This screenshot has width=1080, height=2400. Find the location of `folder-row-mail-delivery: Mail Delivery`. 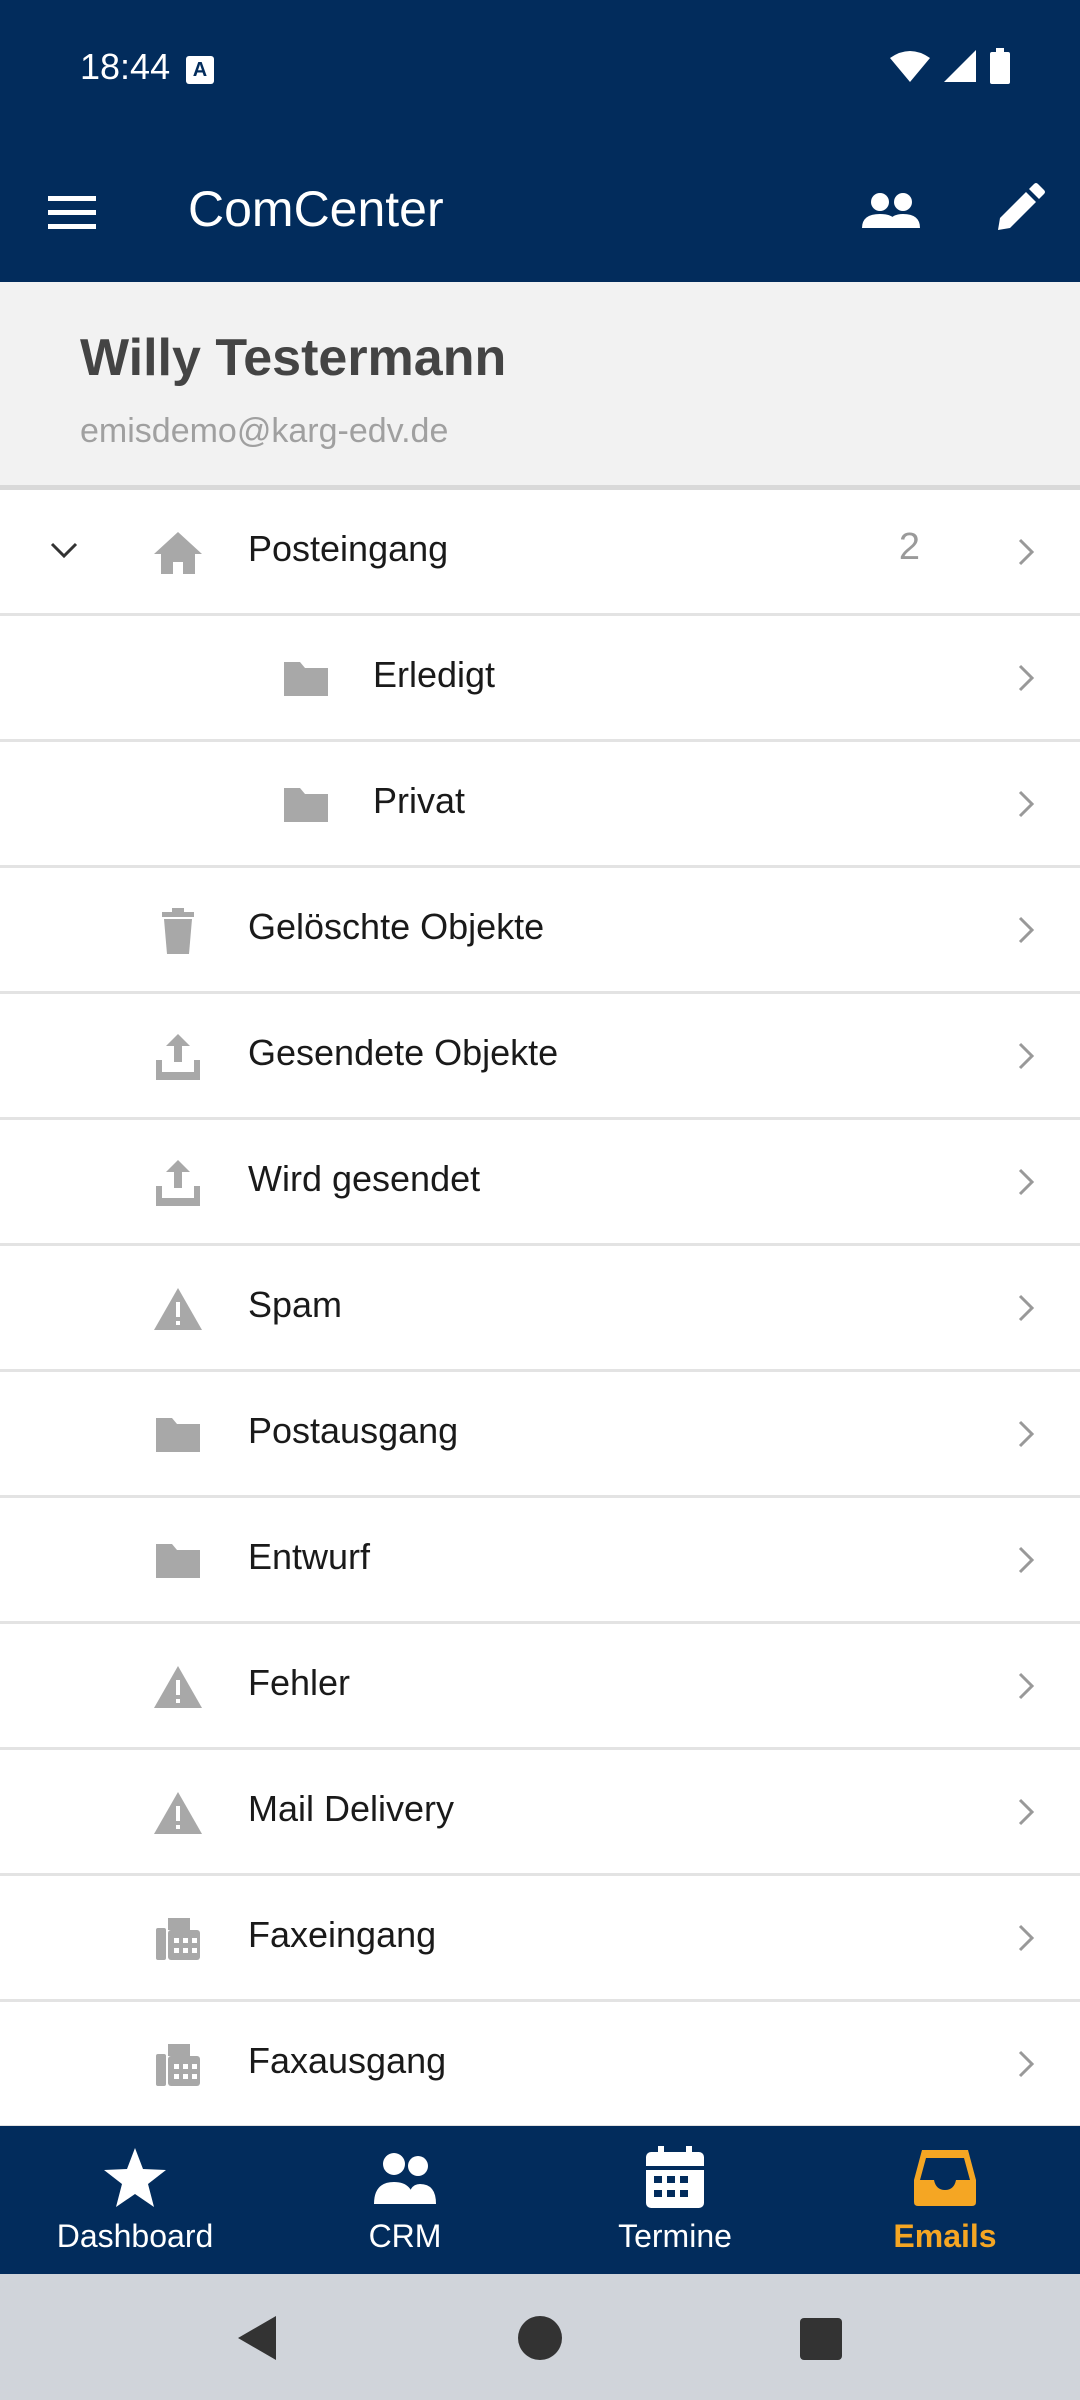

folder-row-mail-delivery: Mail Delivery is located at coordinates (540, 1813).